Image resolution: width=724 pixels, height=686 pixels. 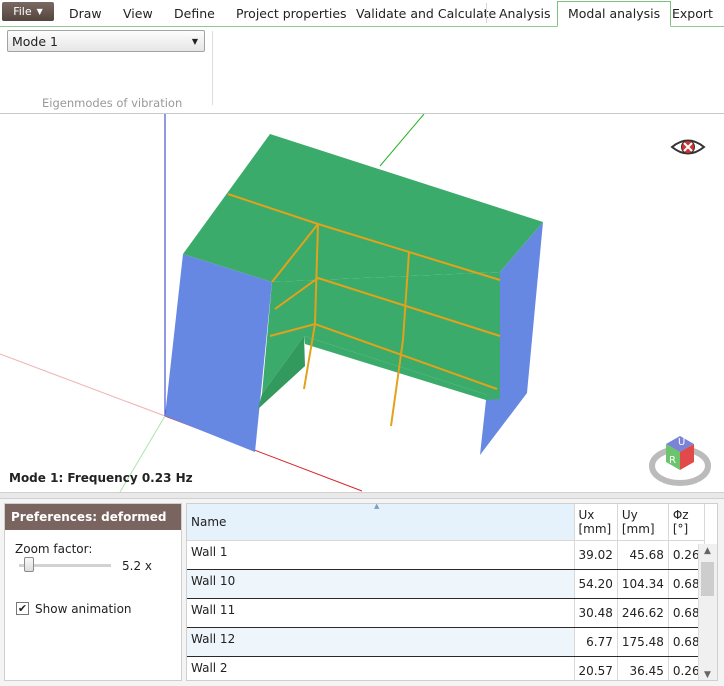 What do you see at coordinates (643, 668) in the screenshot?
I see `cell-uy: 36.45` at bounding box center [643, 668].